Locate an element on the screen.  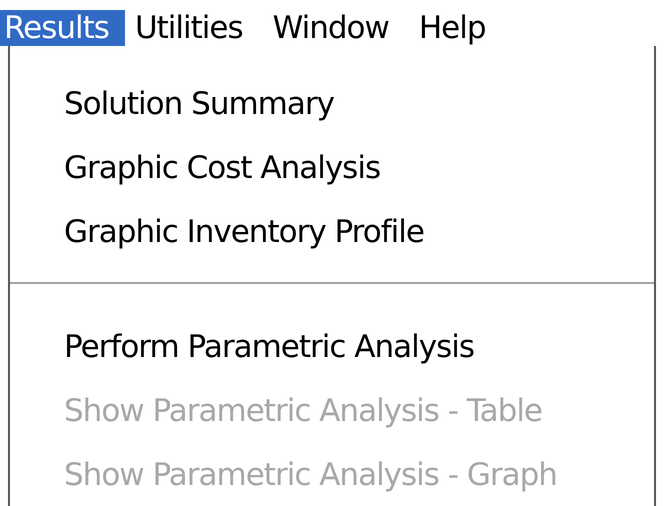
menu-item: Graphic Inventory Profile is located at coordinates (332, 232).